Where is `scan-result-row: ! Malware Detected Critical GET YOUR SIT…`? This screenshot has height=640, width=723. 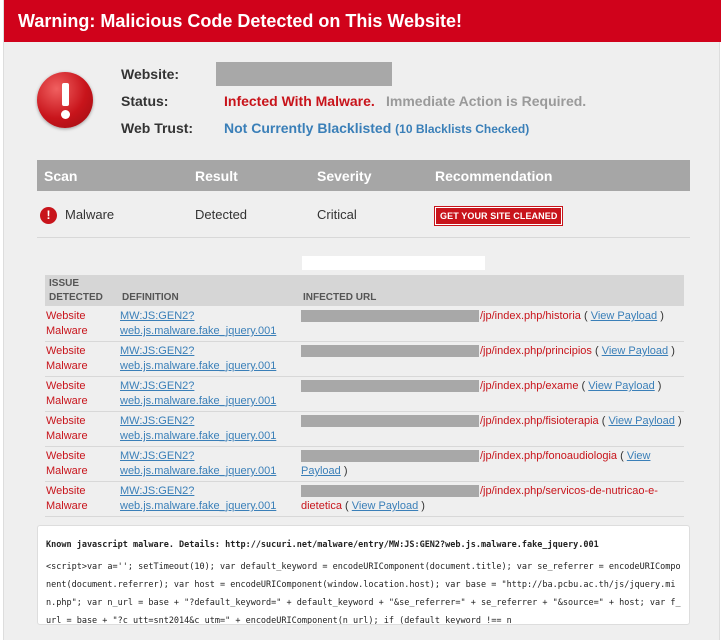 scan-result-row: ! Malware Detected Critical GET YOUR SIT… is located at coordinates (363, 215).